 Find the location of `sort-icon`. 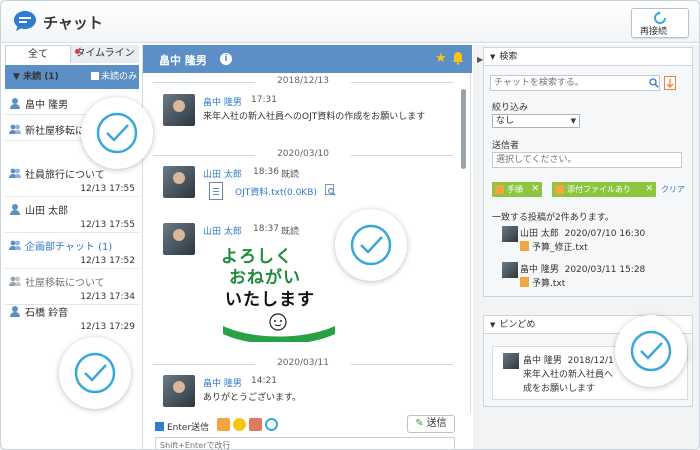

sort-icon is located at coordinates (670, 83).